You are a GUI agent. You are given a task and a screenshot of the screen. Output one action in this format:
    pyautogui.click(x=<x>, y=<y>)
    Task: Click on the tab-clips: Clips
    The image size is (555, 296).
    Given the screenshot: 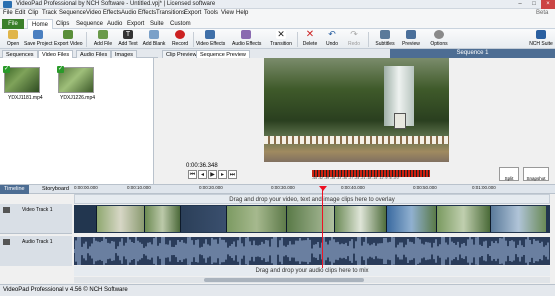 What is the action you would take?
    pyautogui.click(x=62, y=24)
    